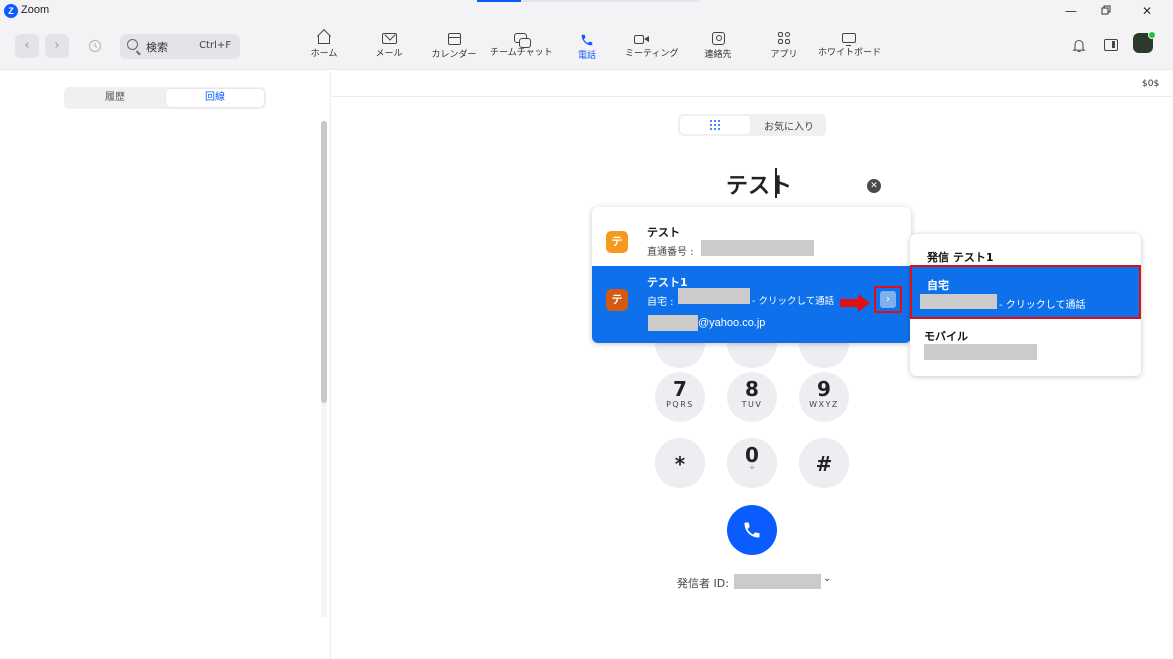 Image resolution: width=1173 pixels, height=659 pixels. I want to click on key-letters: +, so click(752, 467).